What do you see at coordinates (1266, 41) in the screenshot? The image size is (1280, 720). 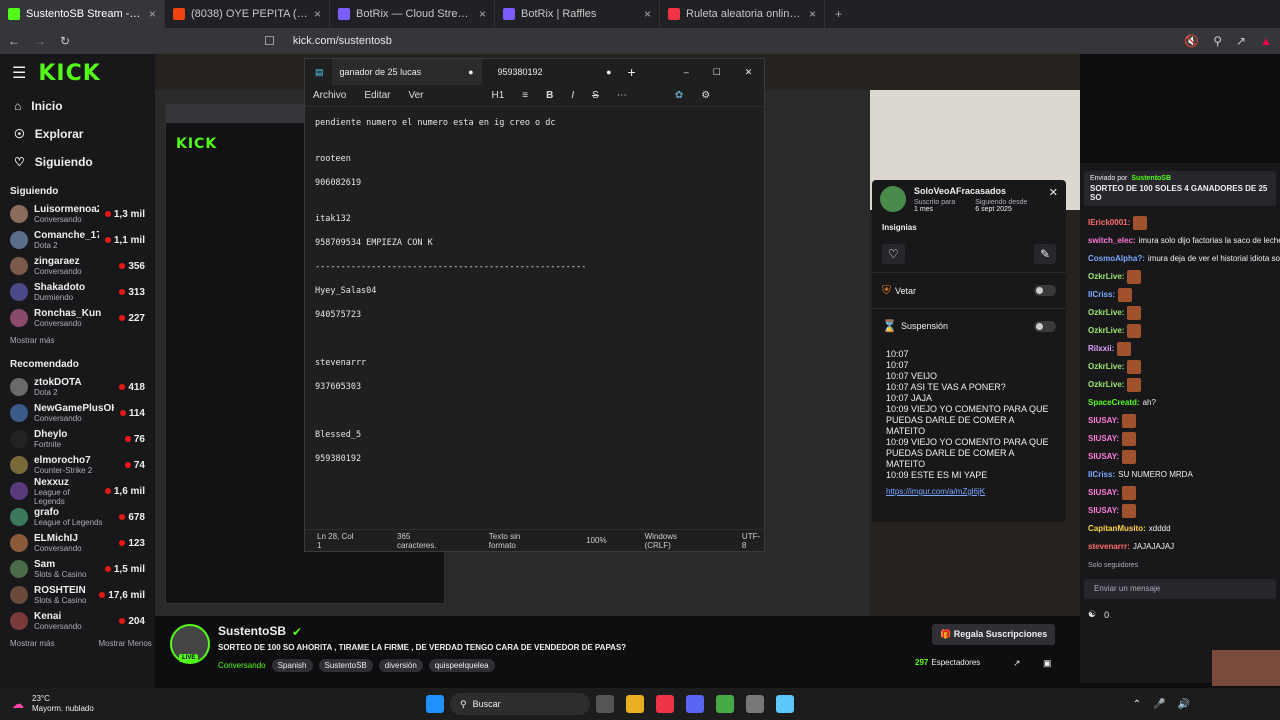 I see `extension-icon: ▲` at bounding box center [1266, 41].